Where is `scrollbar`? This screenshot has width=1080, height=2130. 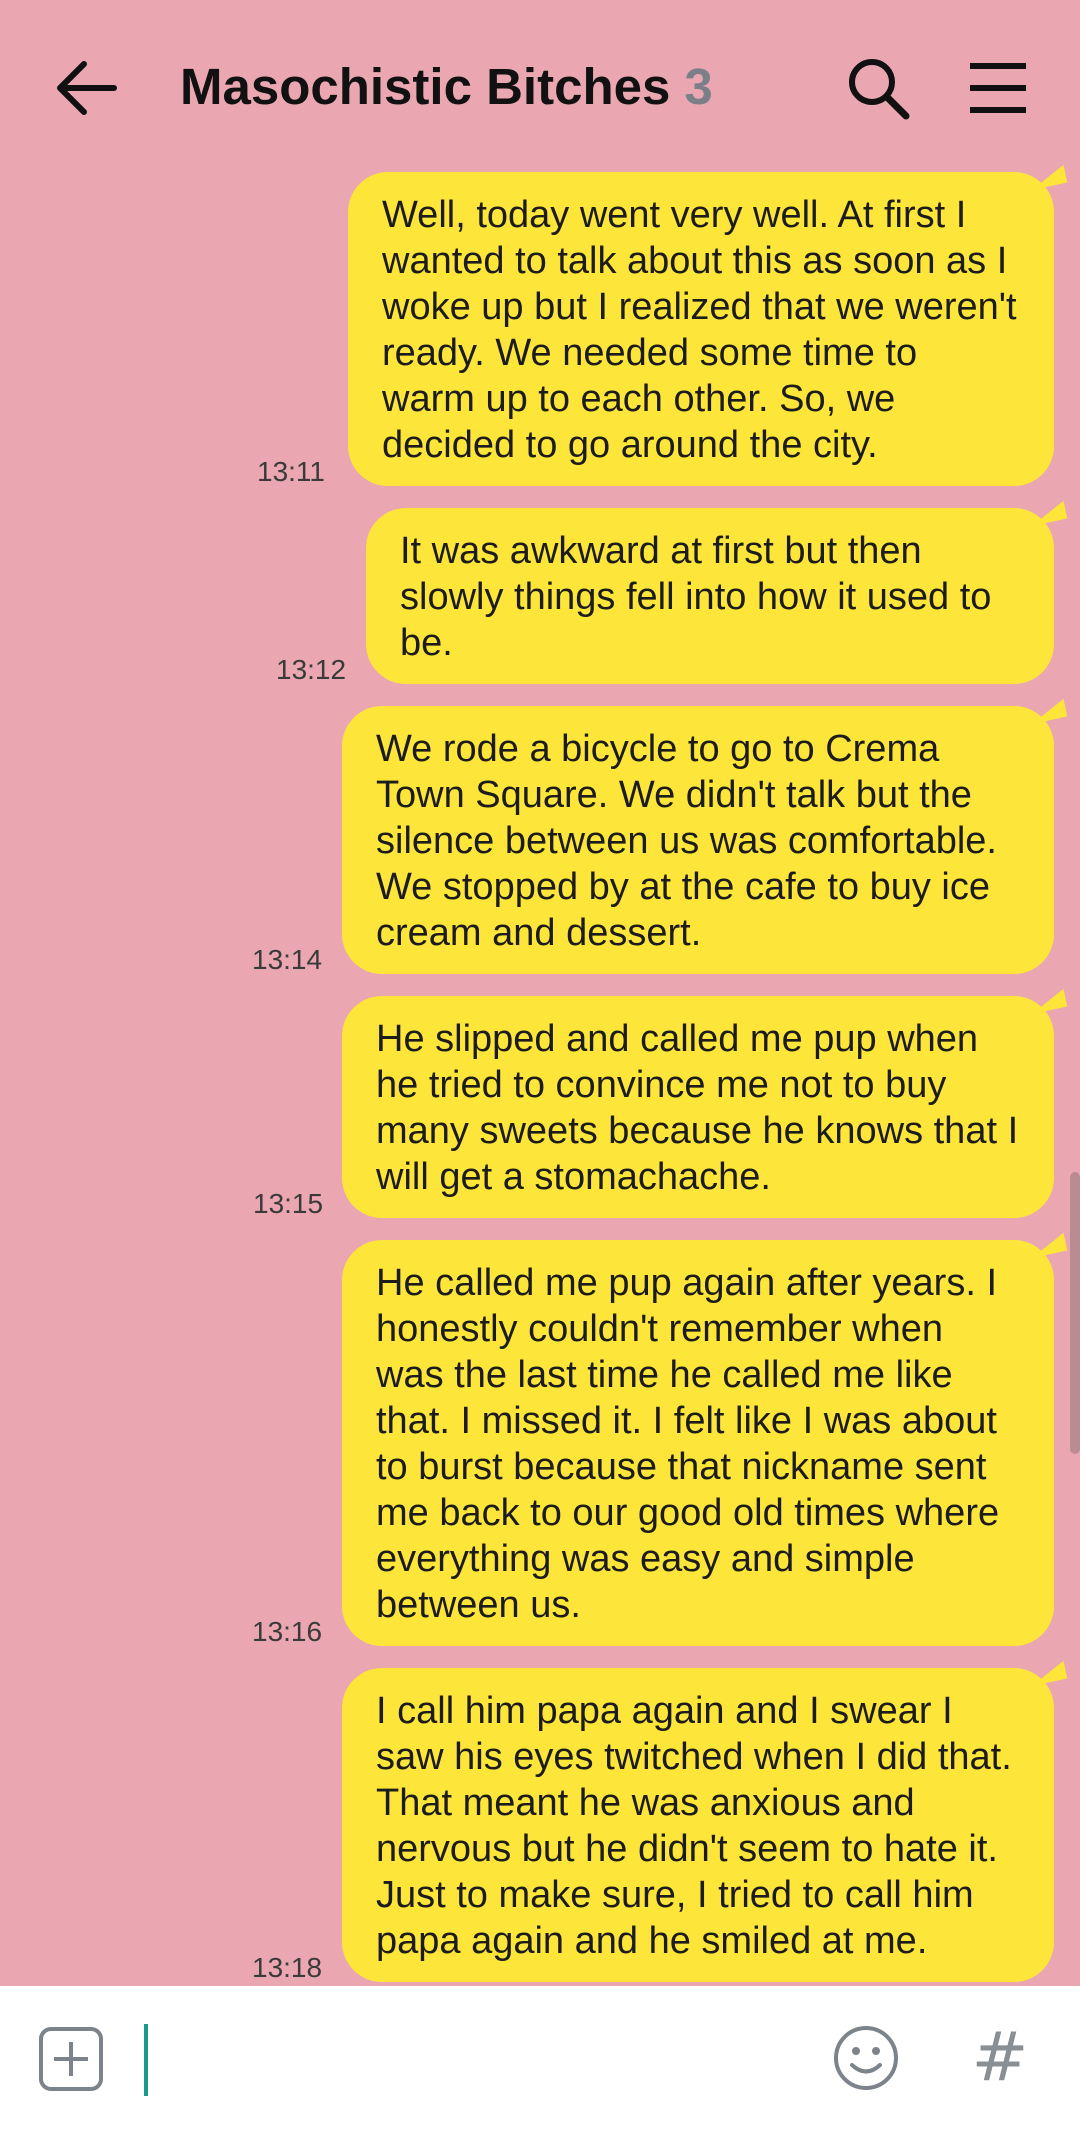 scrollbar is located at coordinates (1075, 1313).